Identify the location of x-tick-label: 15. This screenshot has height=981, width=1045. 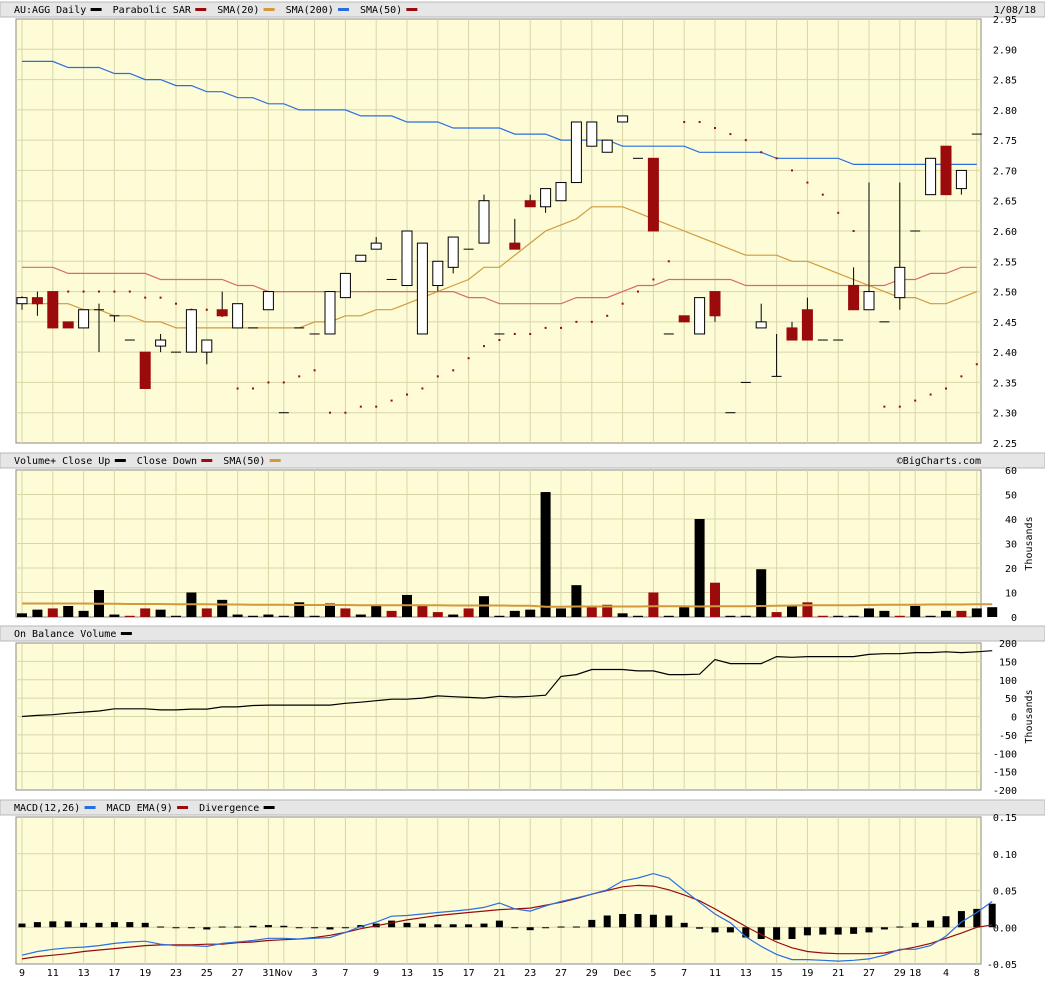
(777, 973).